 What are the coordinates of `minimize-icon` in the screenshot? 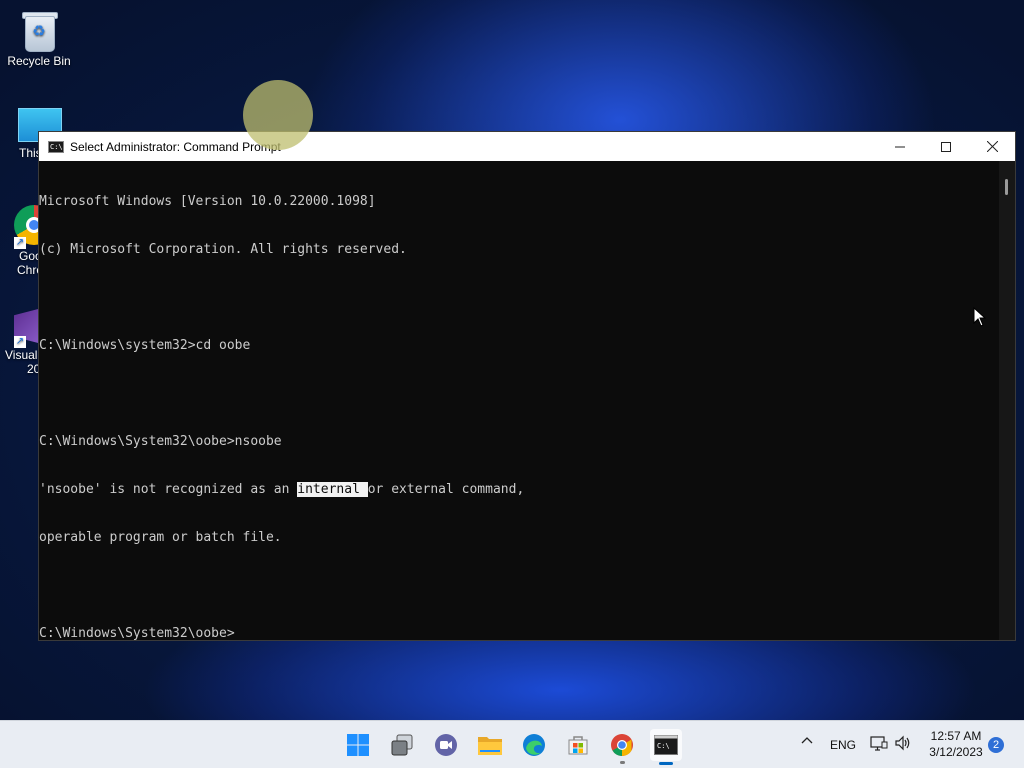 It's located at (900, 146).